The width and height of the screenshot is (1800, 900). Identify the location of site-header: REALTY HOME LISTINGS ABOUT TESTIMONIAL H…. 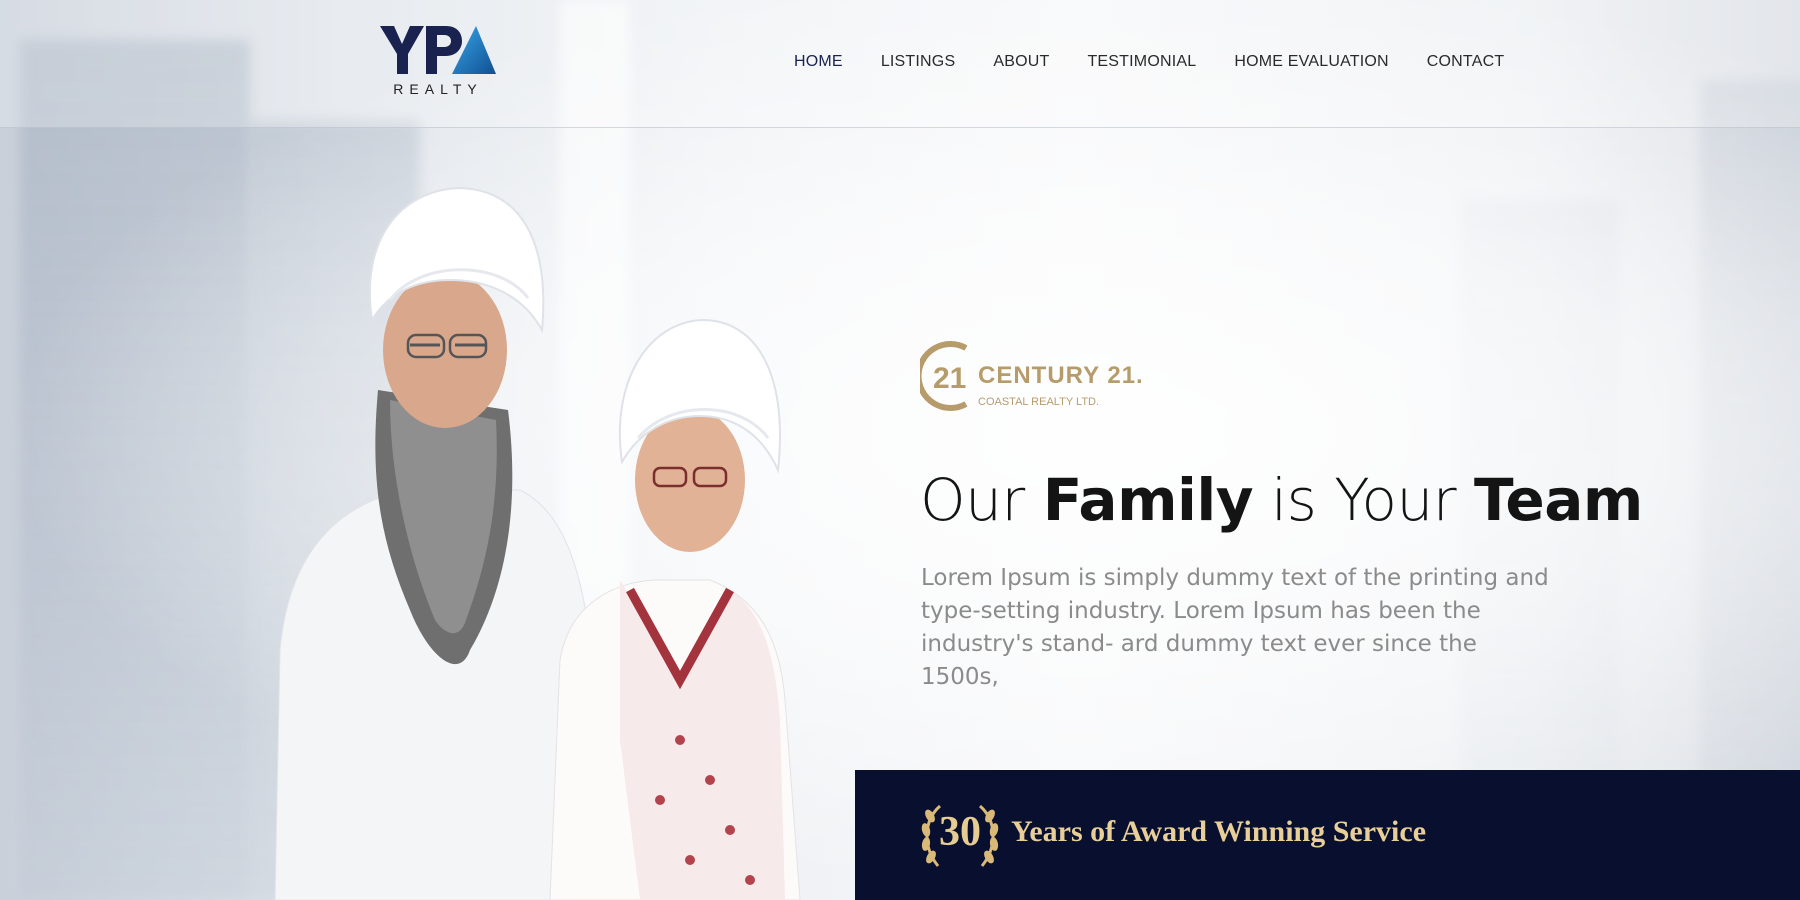
(900, 64).